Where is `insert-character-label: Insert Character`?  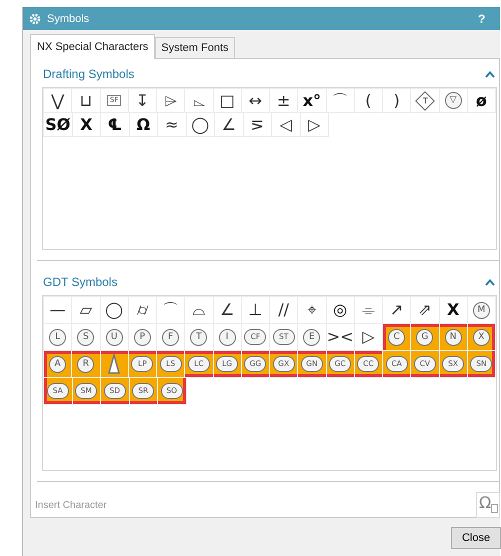
insert-character-label: Insert Character is located at coordinates (71, 505).